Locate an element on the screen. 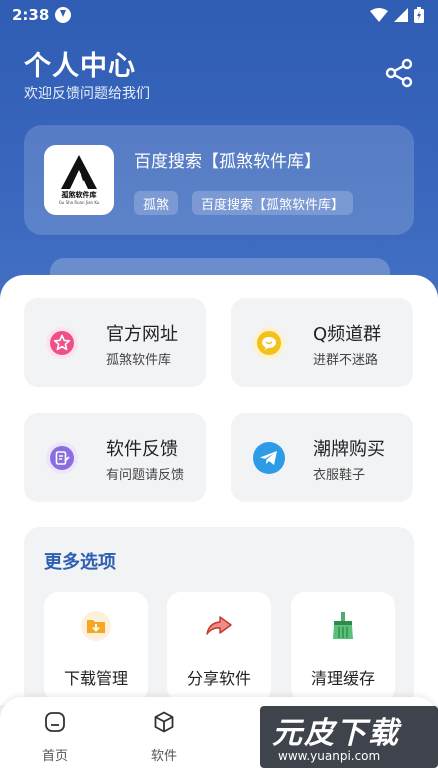 This screenshot has width=438, height=779. feedback-icon is located at coordinates (62, 458).